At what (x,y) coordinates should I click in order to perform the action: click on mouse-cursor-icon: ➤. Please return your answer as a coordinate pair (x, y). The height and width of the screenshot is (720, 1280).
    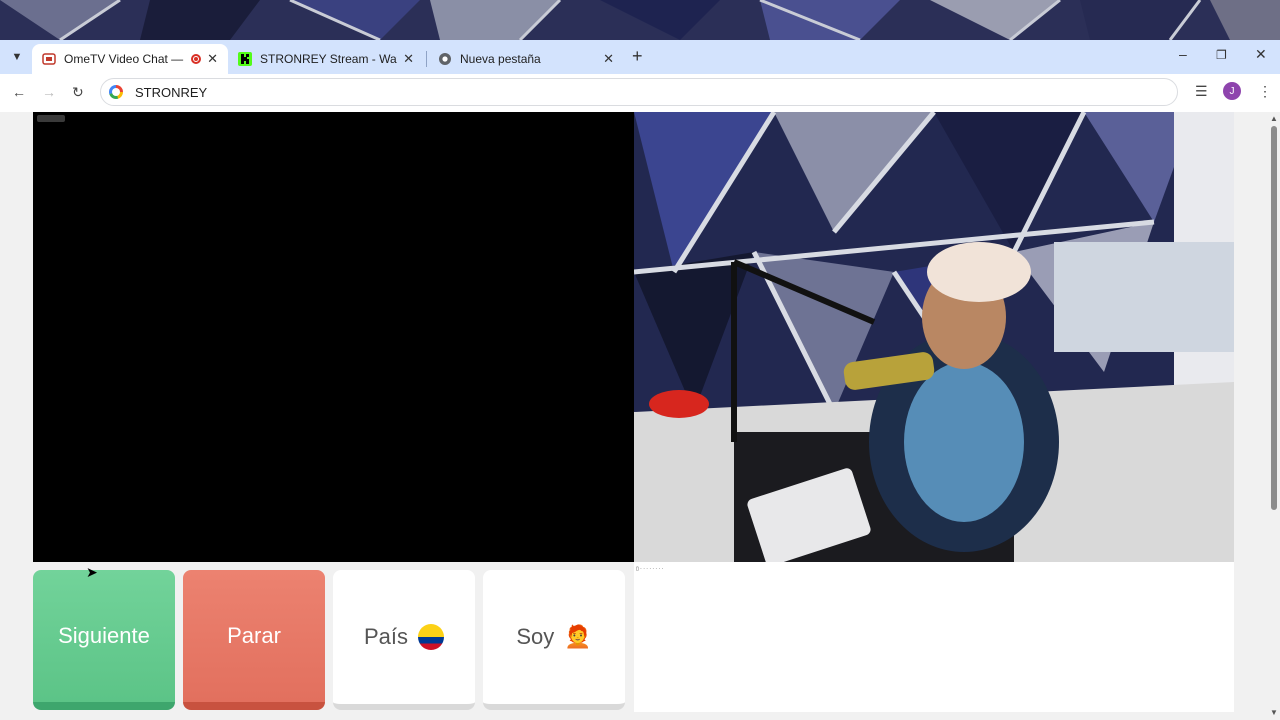
    Looking at the image, I should click on (92, 572).